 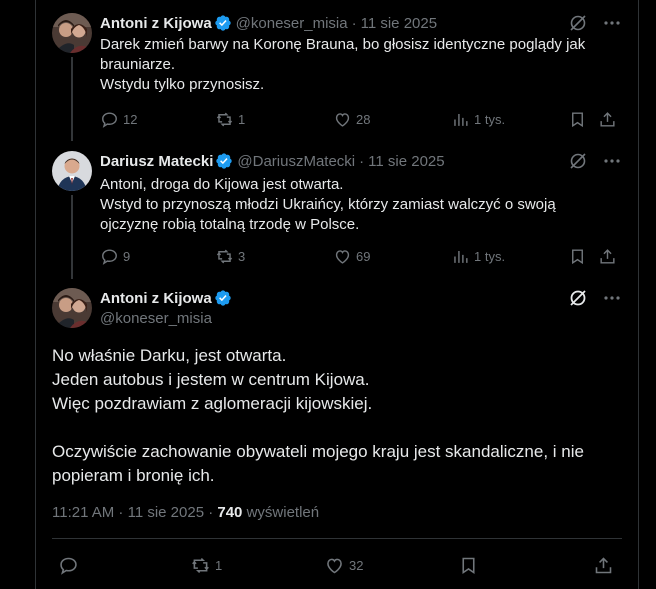 I want to click on reply-button, so click(x=68, y=565).